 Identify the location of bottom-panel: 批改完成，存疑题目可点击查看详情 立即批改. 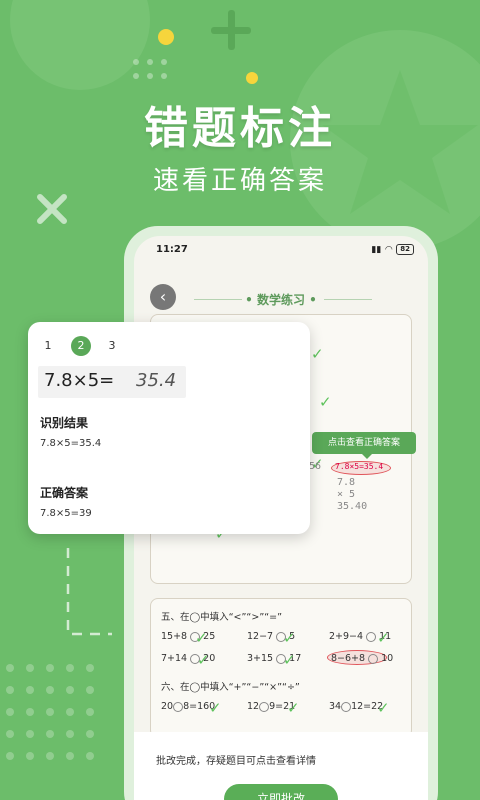
(281, 766).